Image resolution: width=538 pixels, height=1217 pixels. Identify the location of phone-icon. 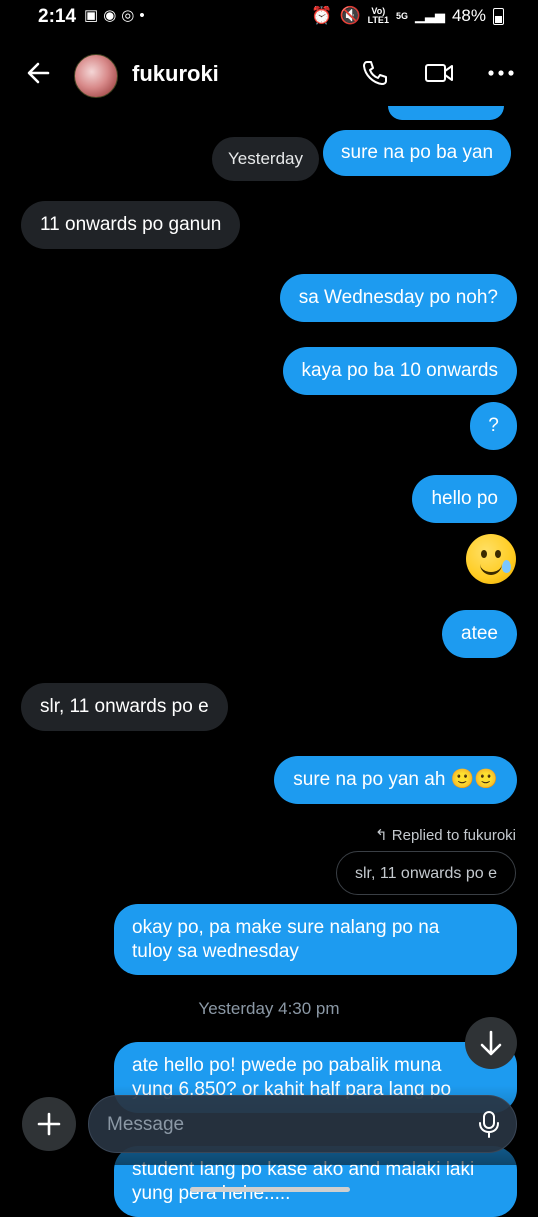
(375, 73).